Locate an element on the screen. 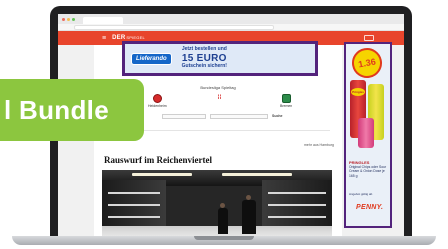 This screenshot has width=448, height=249. match-go-button: Suche is located at coordinates (277, 116).